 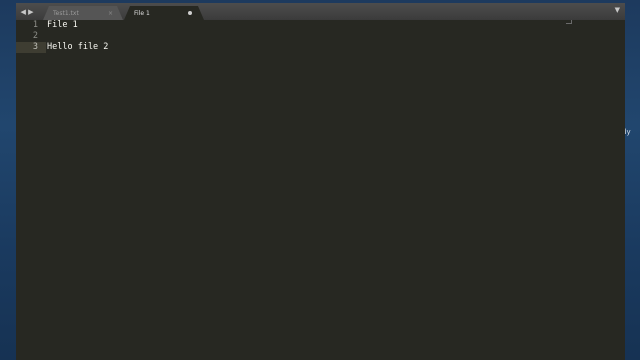 I want to click on tab-dropdown-icon: ▼, so click(x=617, y=10).